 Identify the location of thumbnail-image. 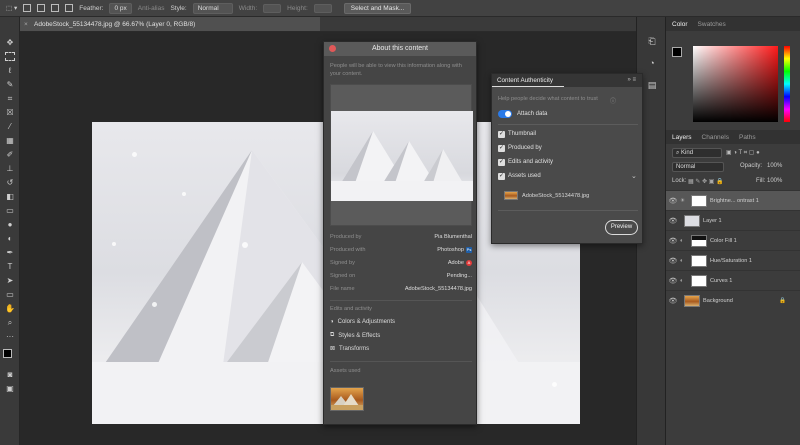
(402, 156).